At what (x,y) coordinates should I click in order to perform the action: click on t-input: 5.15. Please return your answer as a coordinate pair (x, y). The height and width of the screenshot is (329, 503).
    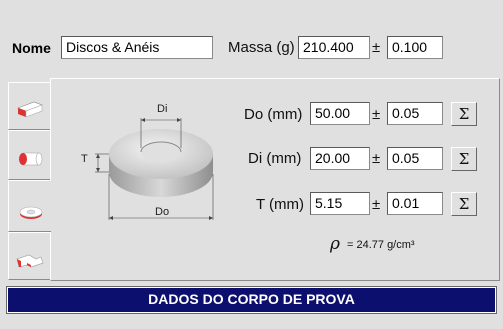
    Looking at the image, I should click on (340, 203).